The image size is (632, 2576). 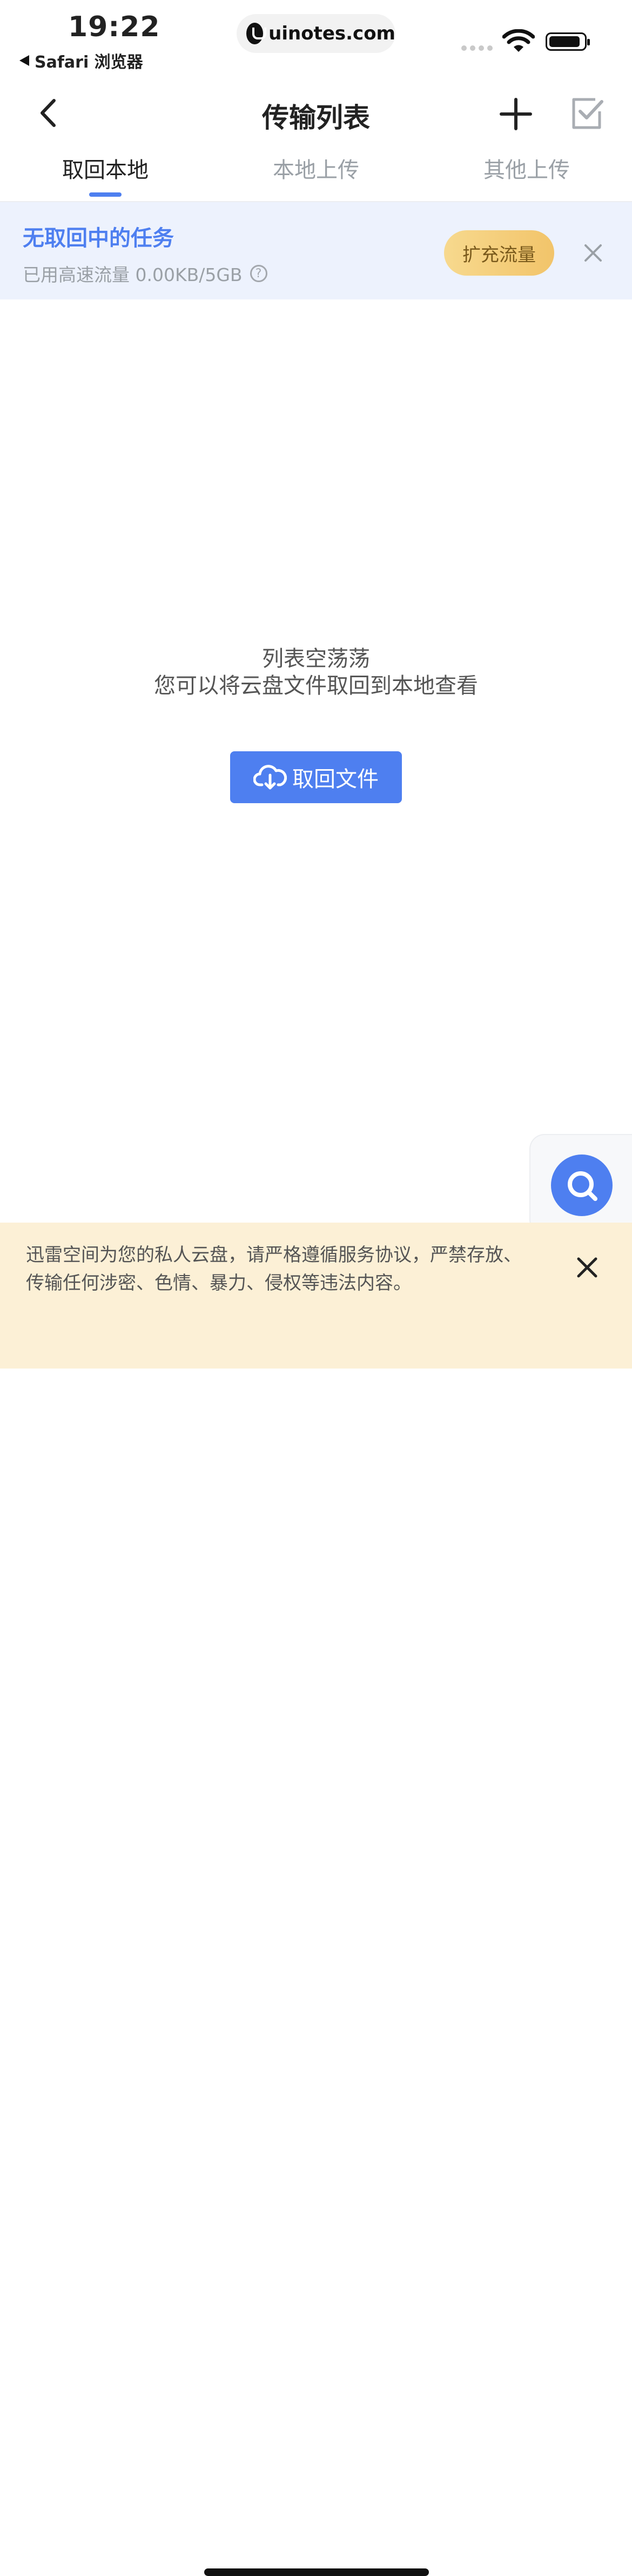 I want to click on home-indicator, so click(x=316, y=2572).